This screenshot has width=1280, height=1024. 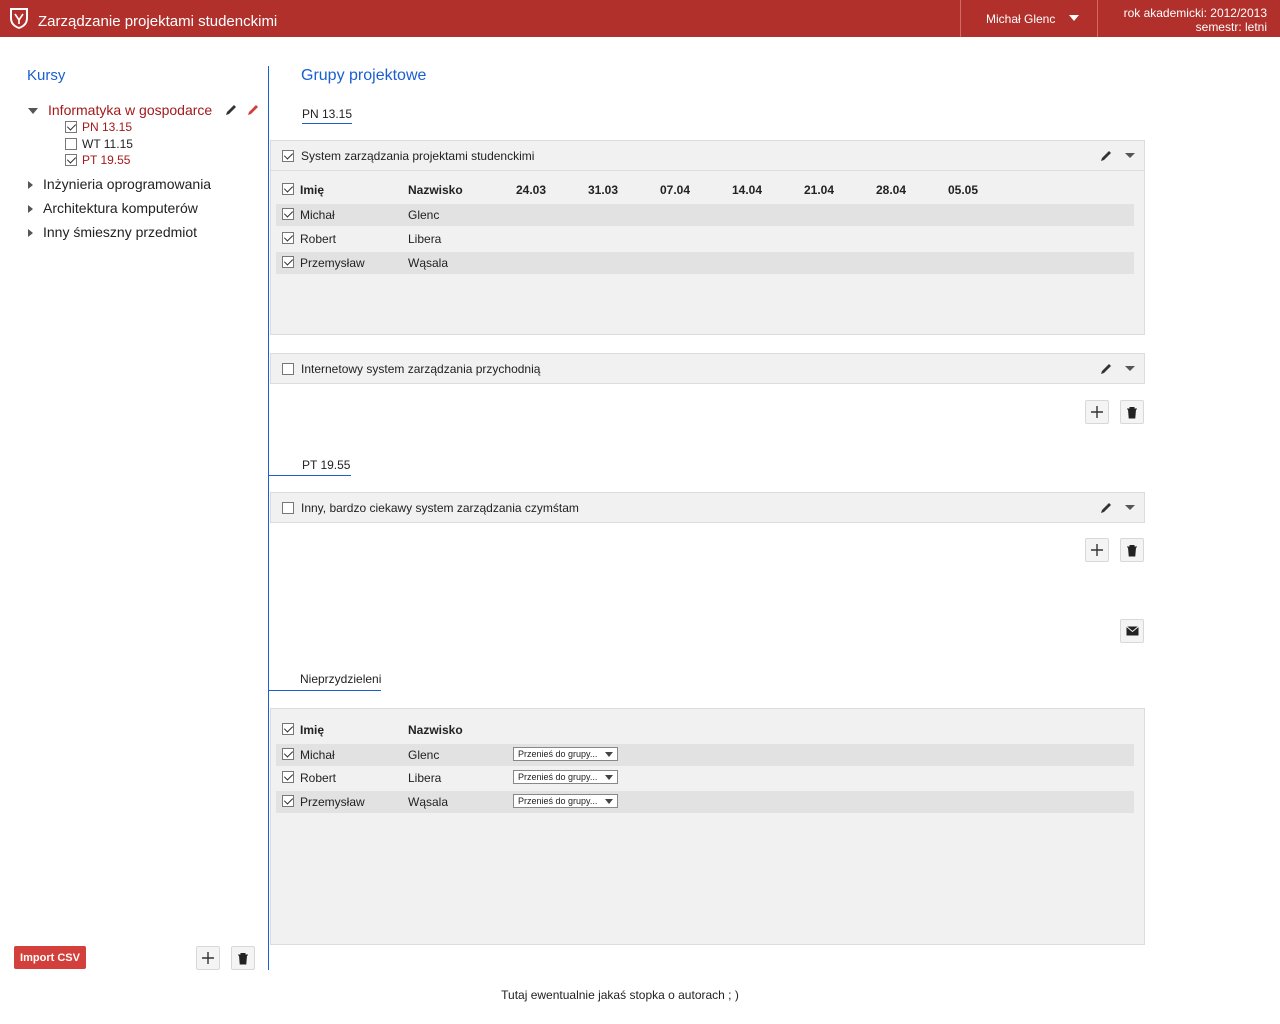 I want to click on academic-year-info: rok akademicki: 2012/2013 semestr: letni, so click(x=1188, y=18).